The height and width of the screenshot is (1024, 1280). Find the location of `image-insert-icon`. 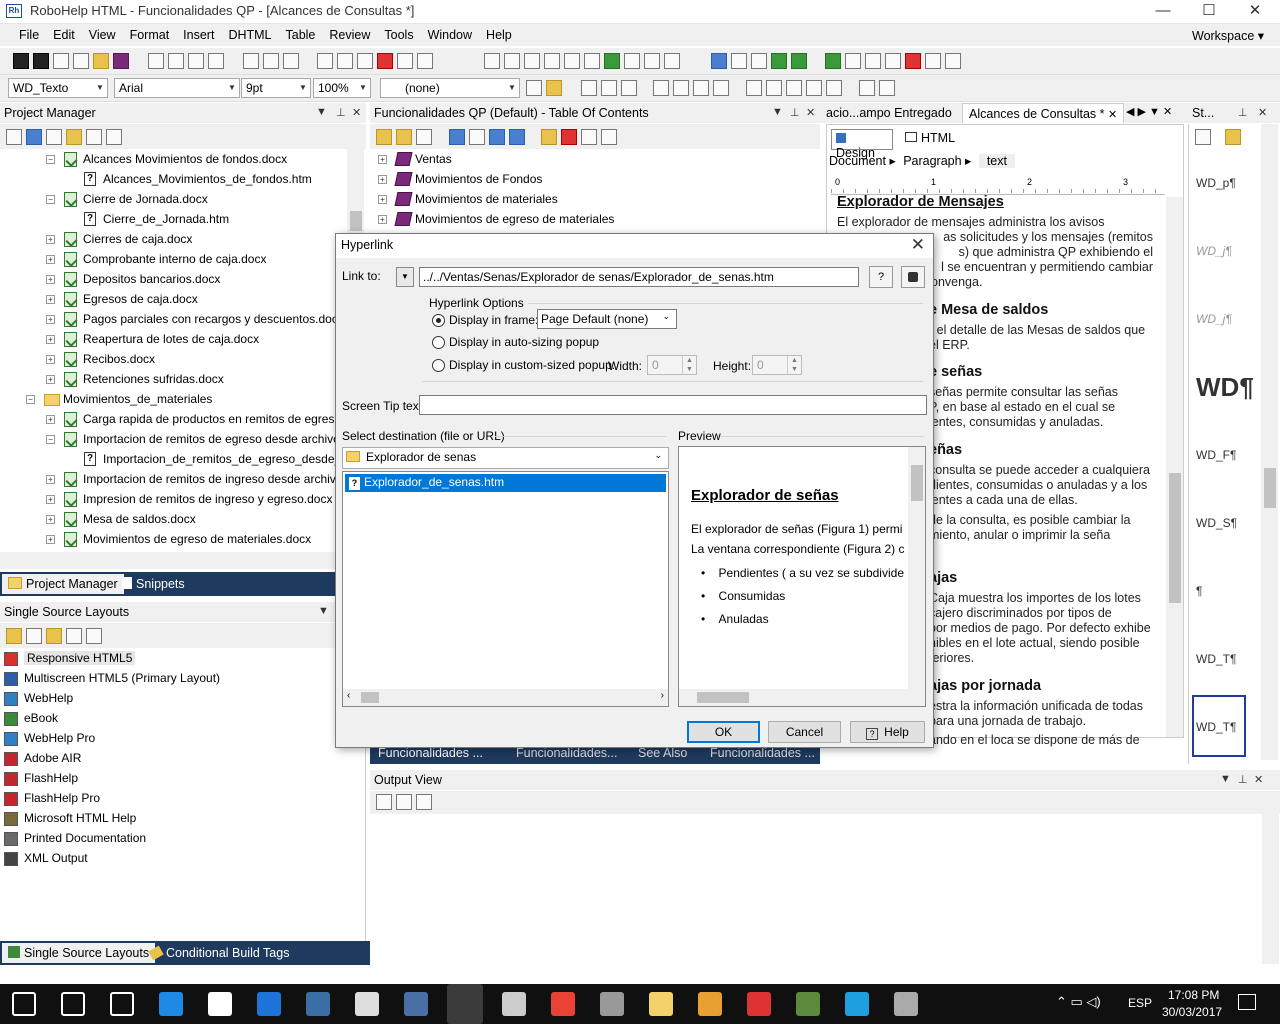

image-insert-icon is located at coordinates (833, 61).